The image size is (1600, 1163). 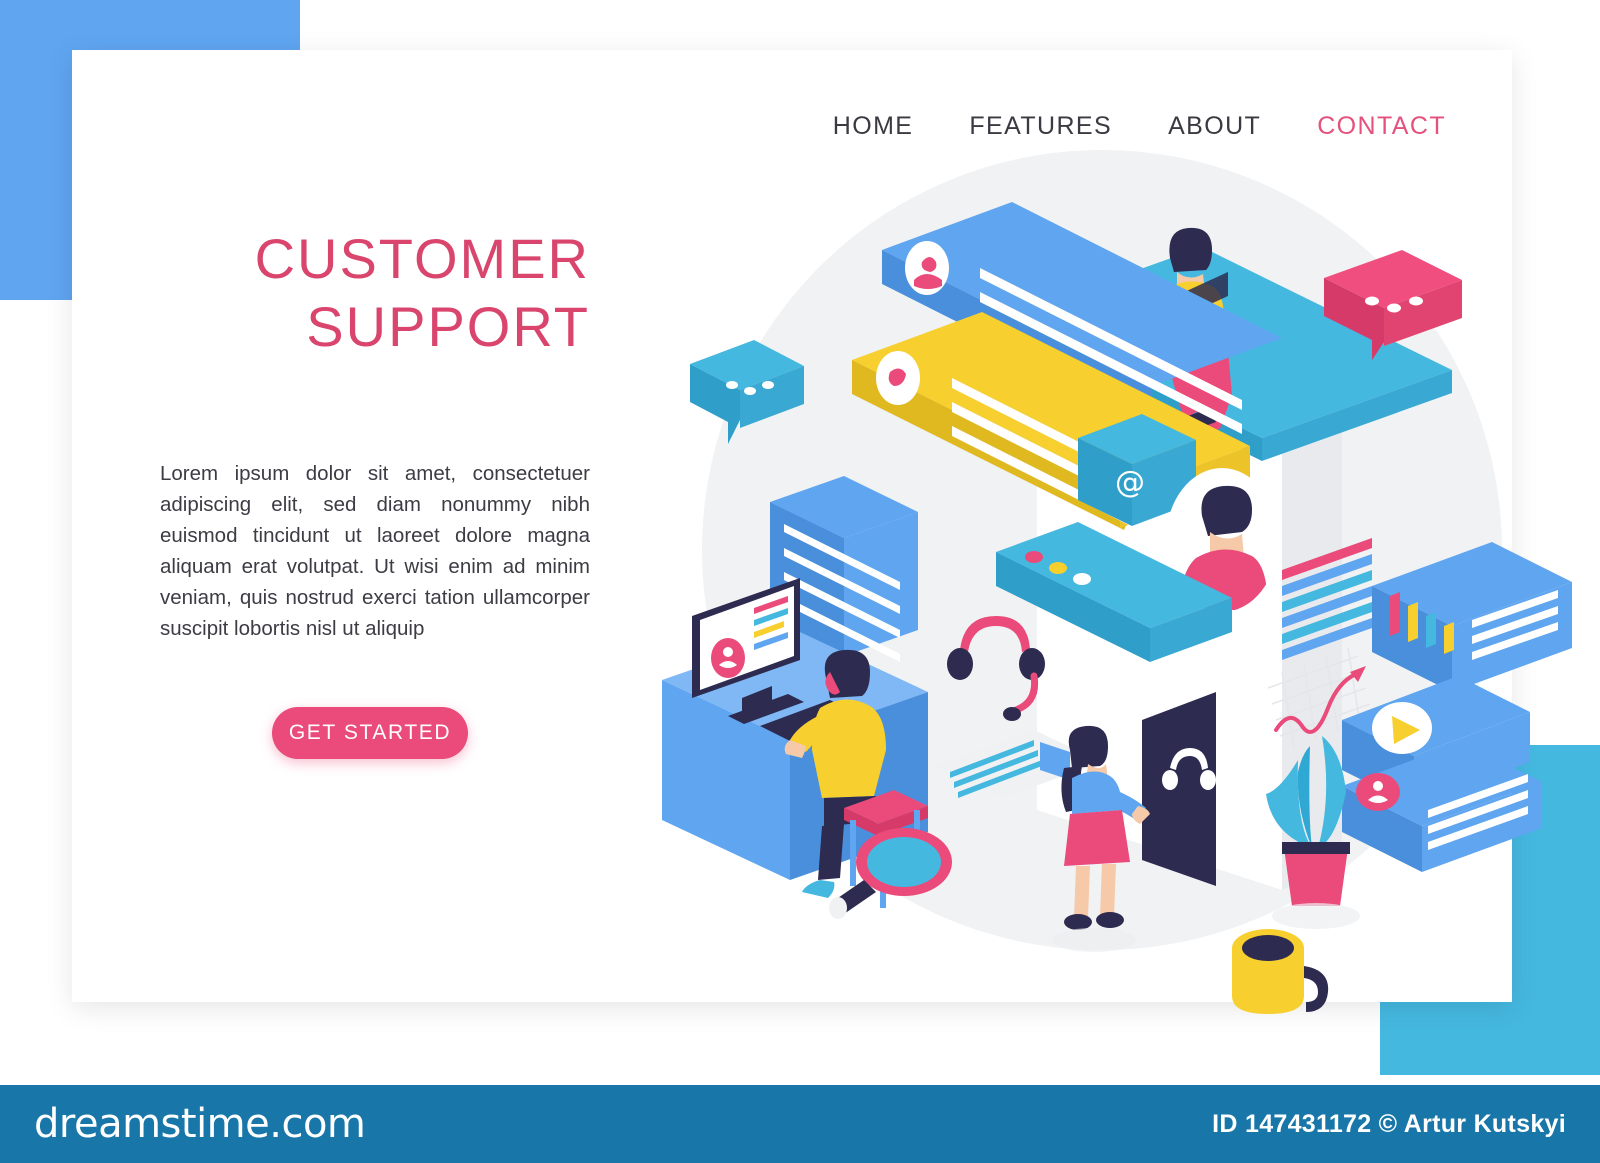 I want to click on page-title: CUSTOMER SUPPORT, so click(x=422, y=293).